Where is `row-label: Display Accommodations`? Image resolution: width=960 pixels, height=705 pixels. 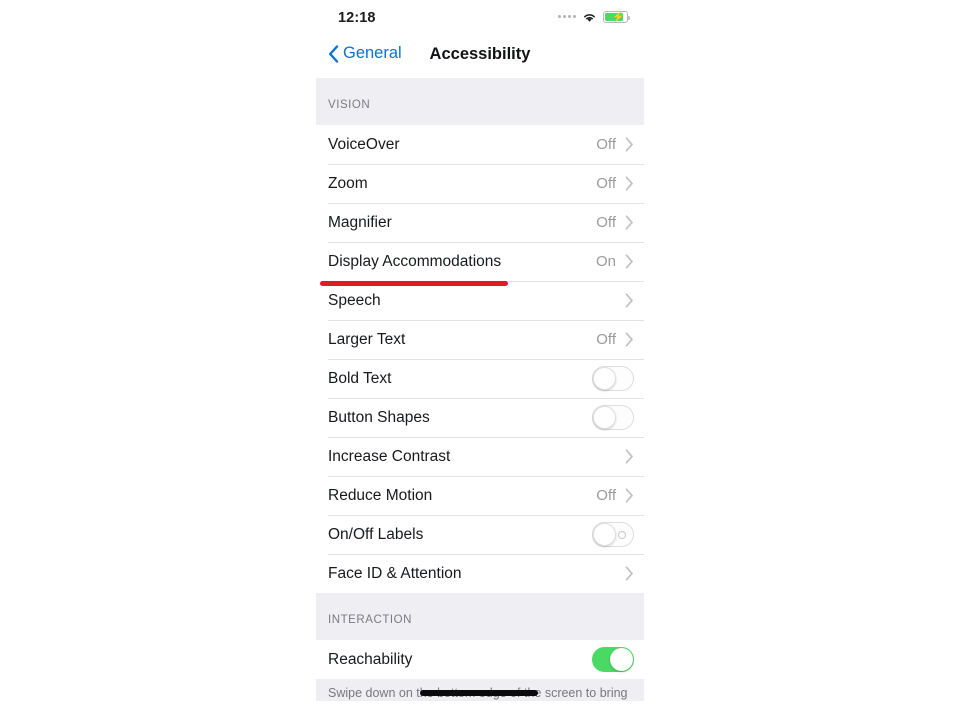
row-label: Display Accommodations is located at coordinates (415, 261).